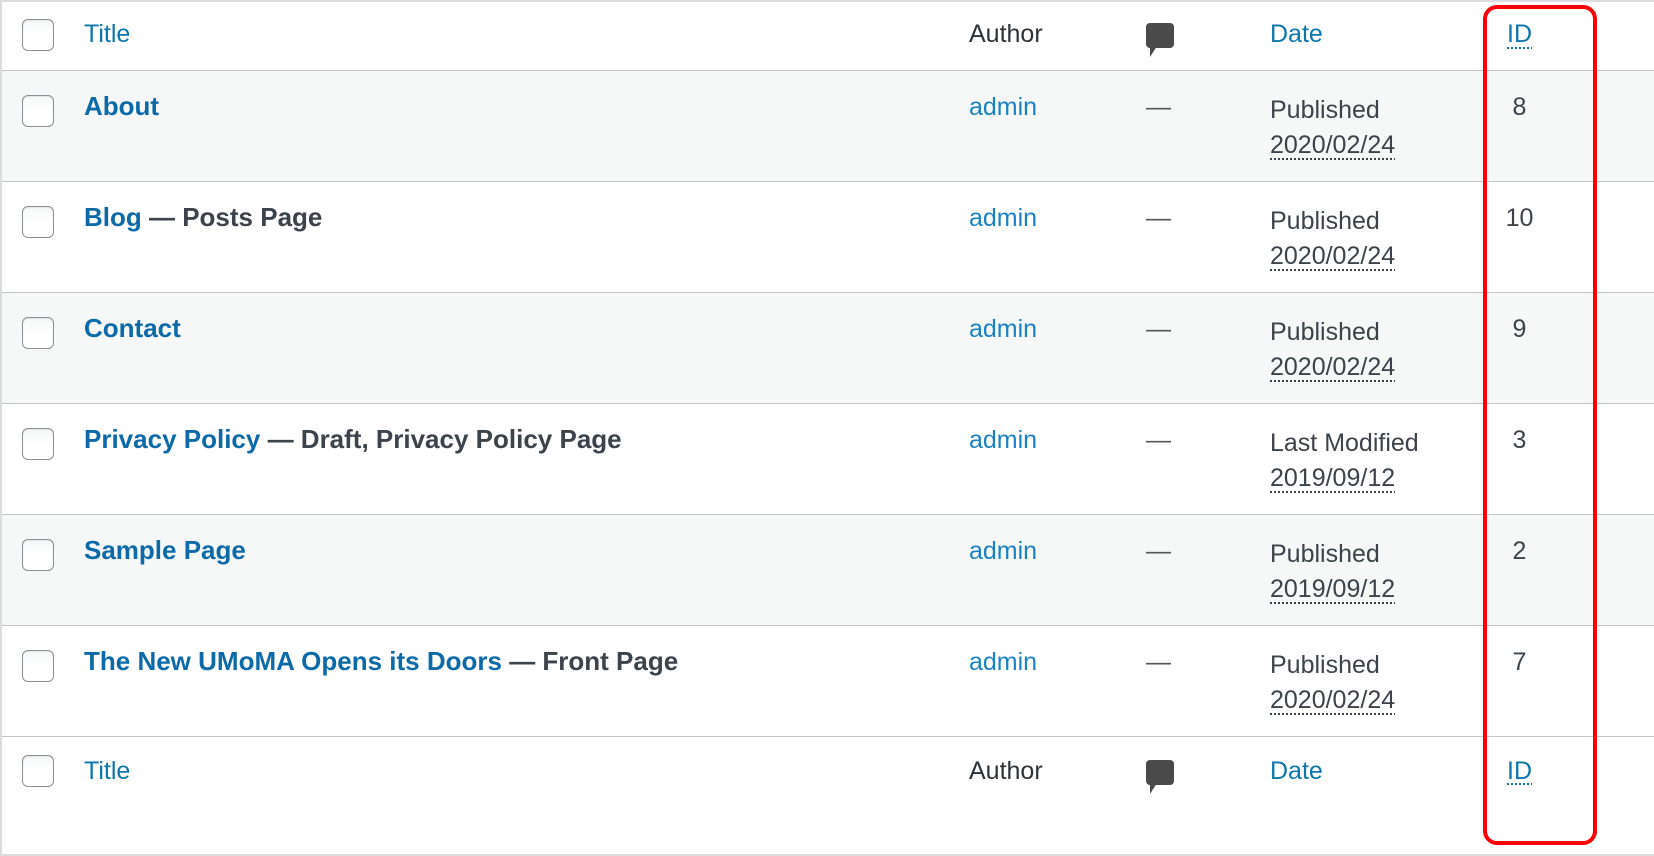 The width and height of the screenshot is (1654, 856). Describe the element at coordinates (506, 569) in the screenshot. I see `row-title-cell: Sample Page` at that location.